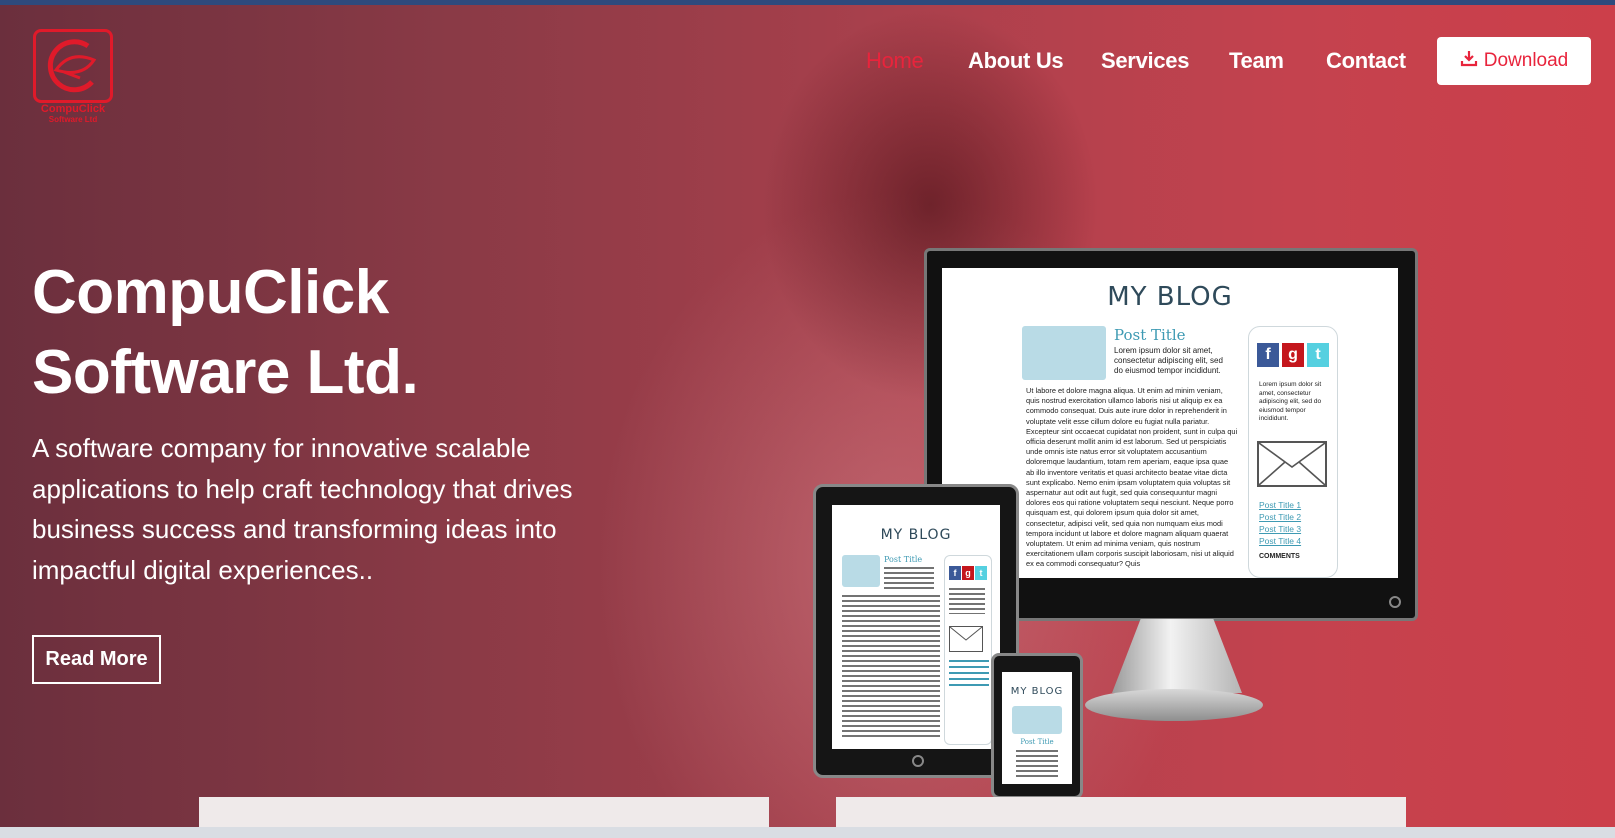 This screenshot has height=838, width=1615. I want to click on company-logo: CompuClick Software Ltd, so click(73, 77).